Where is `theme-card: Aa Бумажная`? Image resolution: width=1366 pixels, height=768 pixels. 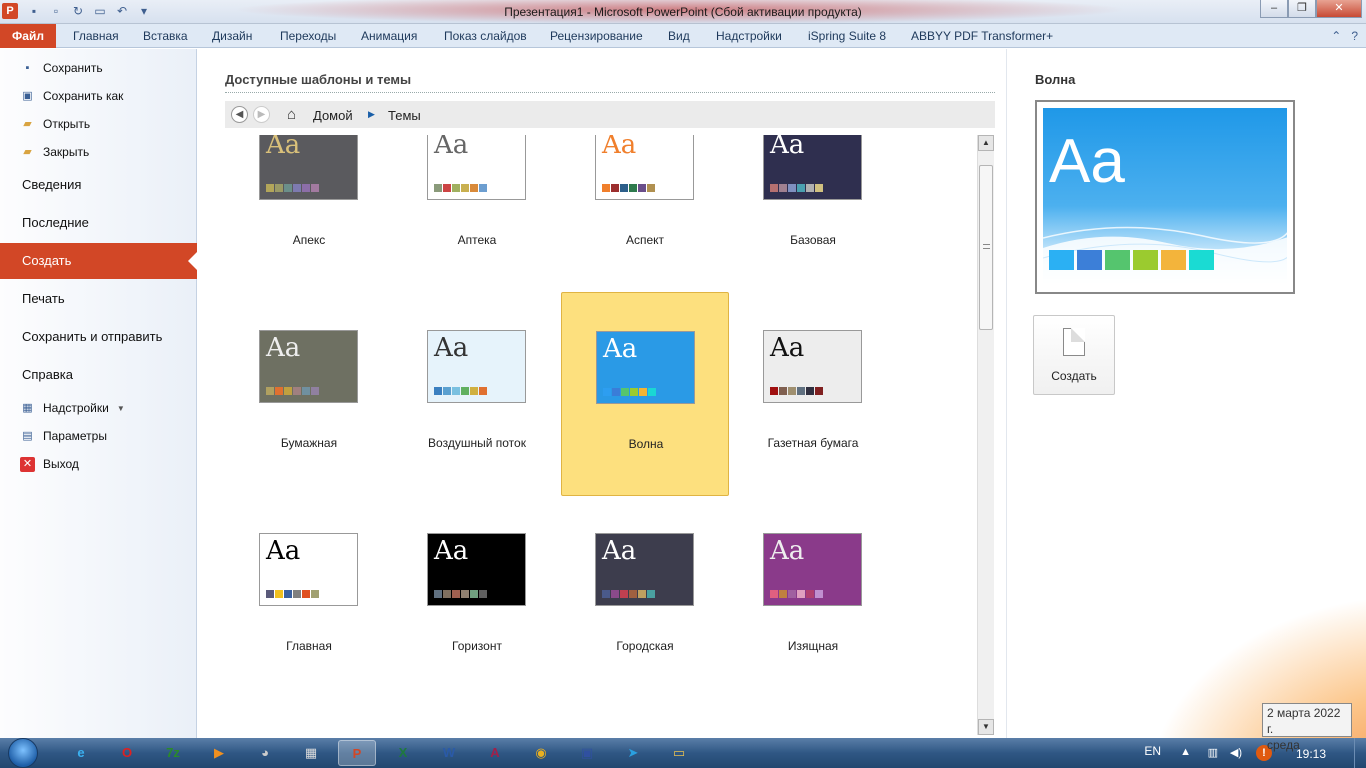
theme-card: Aa Бумажная is located at coordinates (309, 394).